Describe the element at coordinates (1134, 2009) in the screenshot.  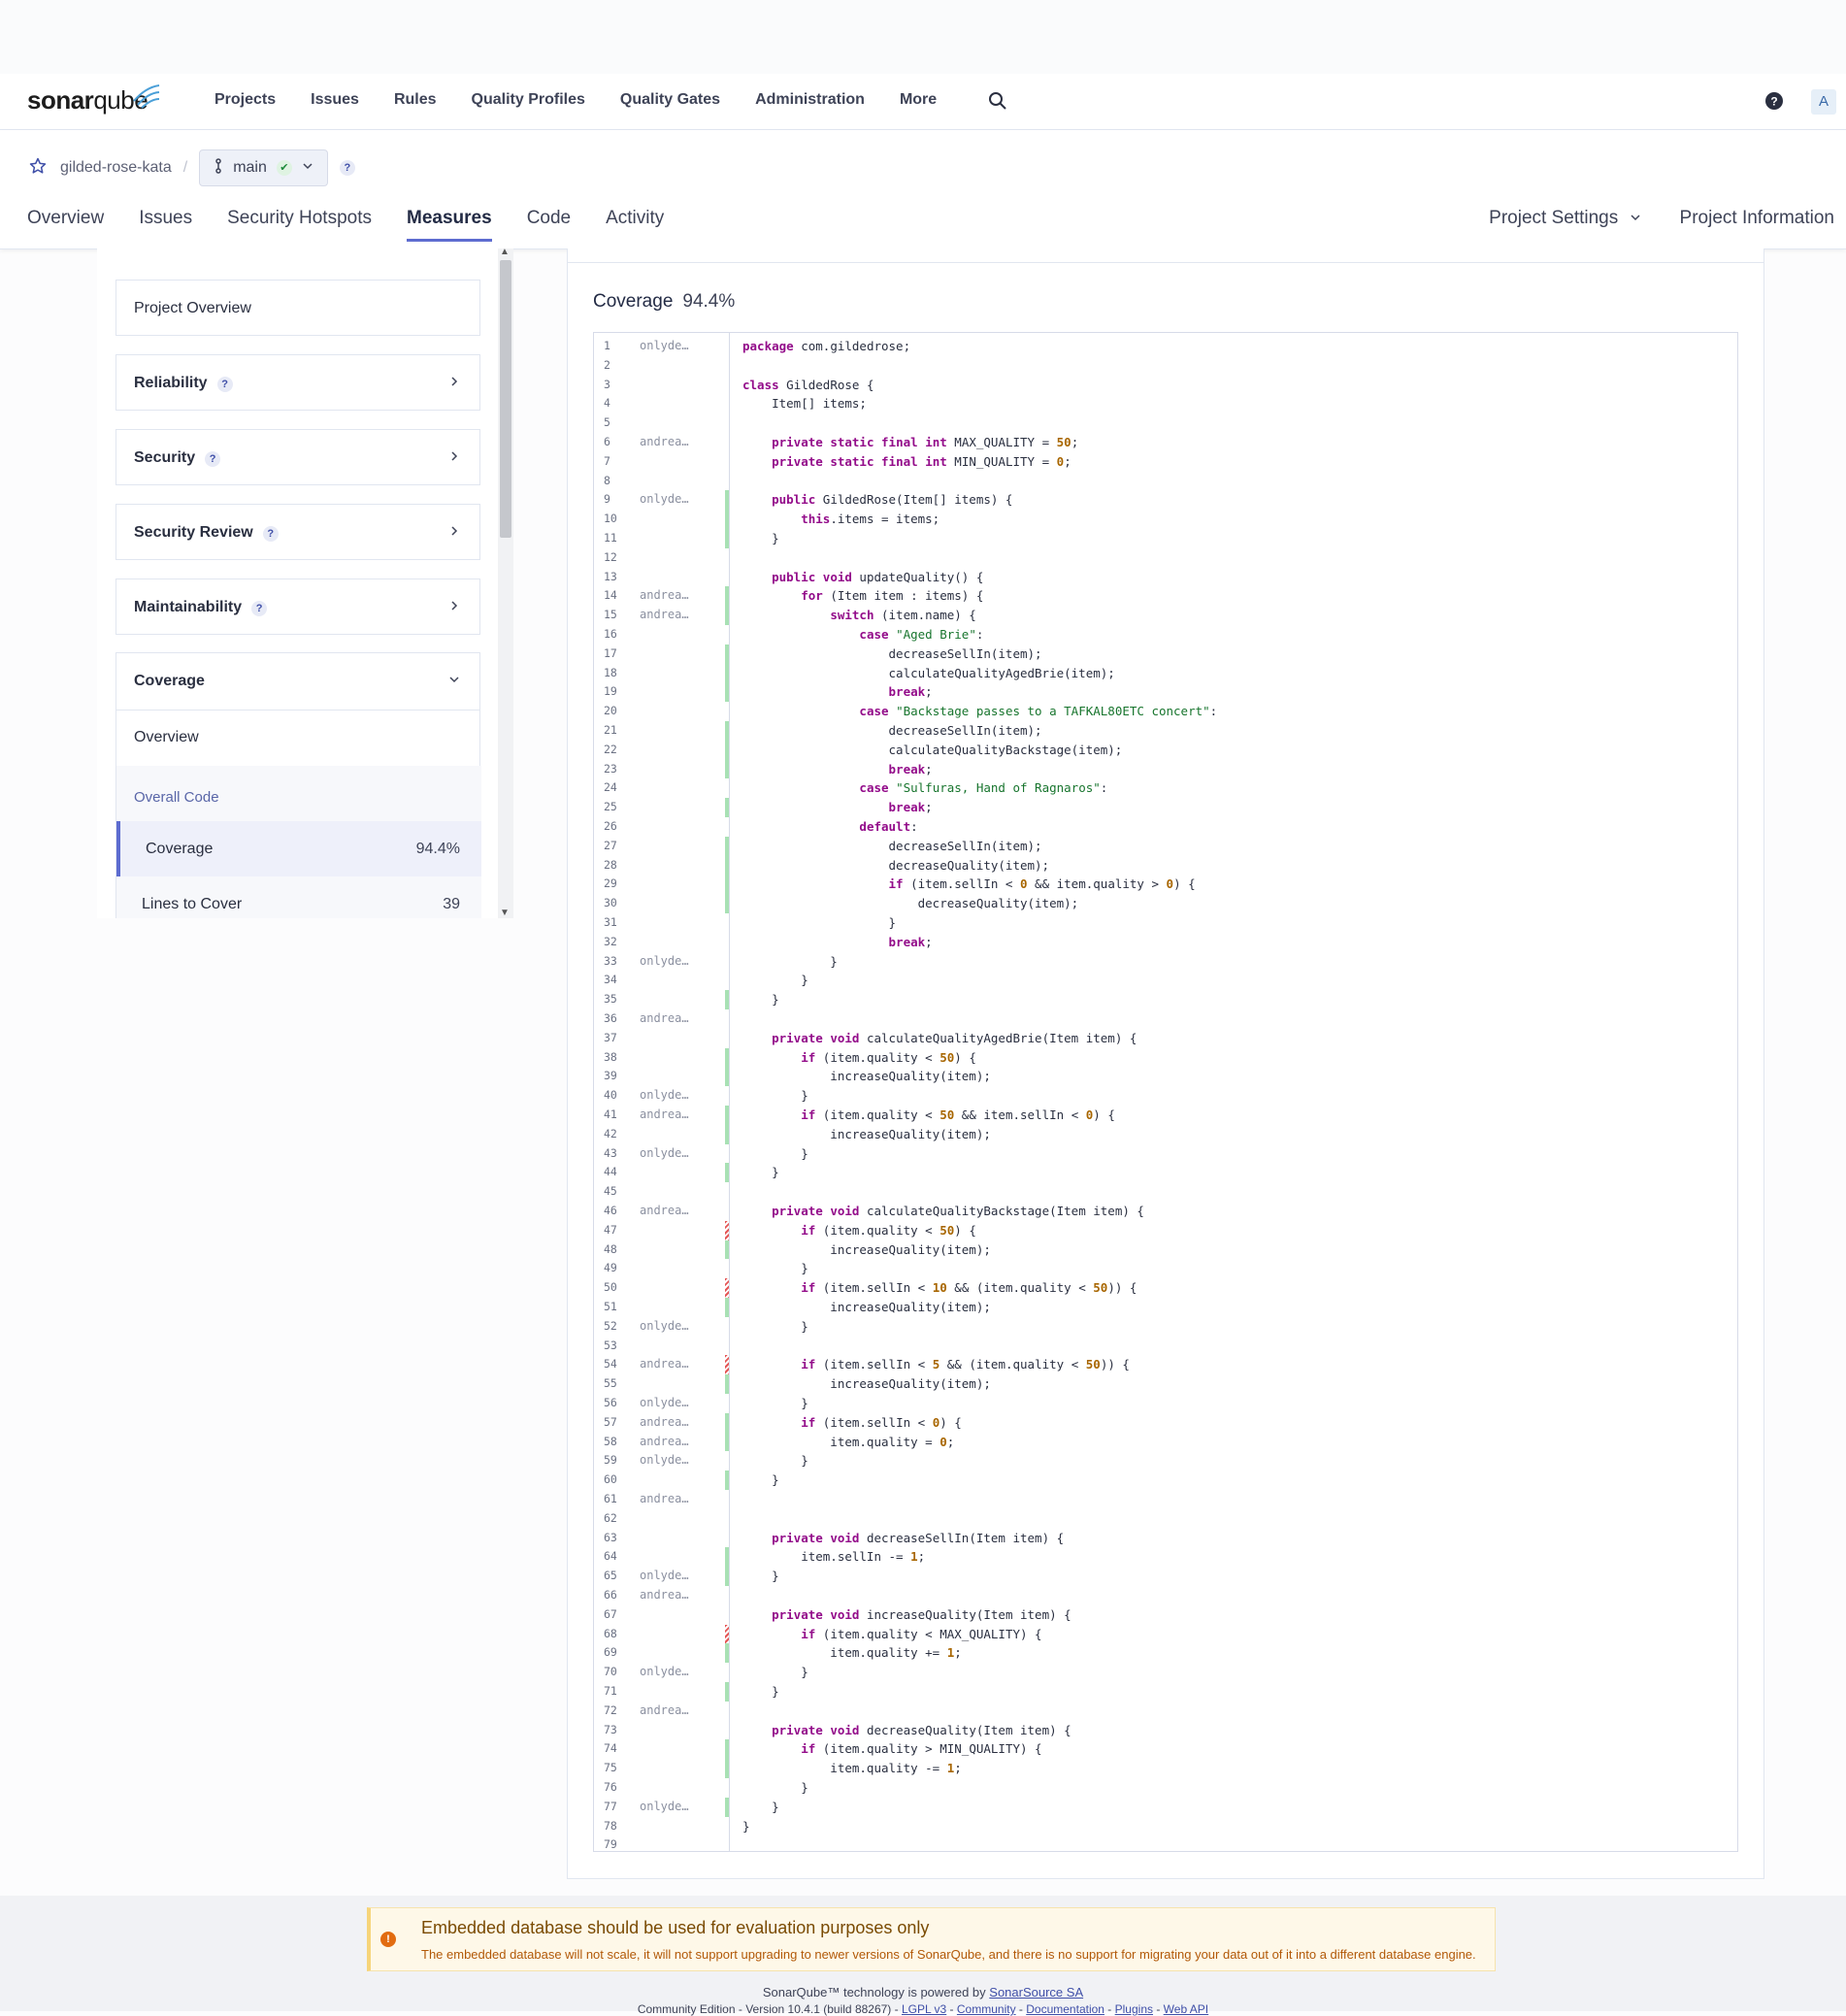
I see `footer-link-plugins: Plugins` at that location.